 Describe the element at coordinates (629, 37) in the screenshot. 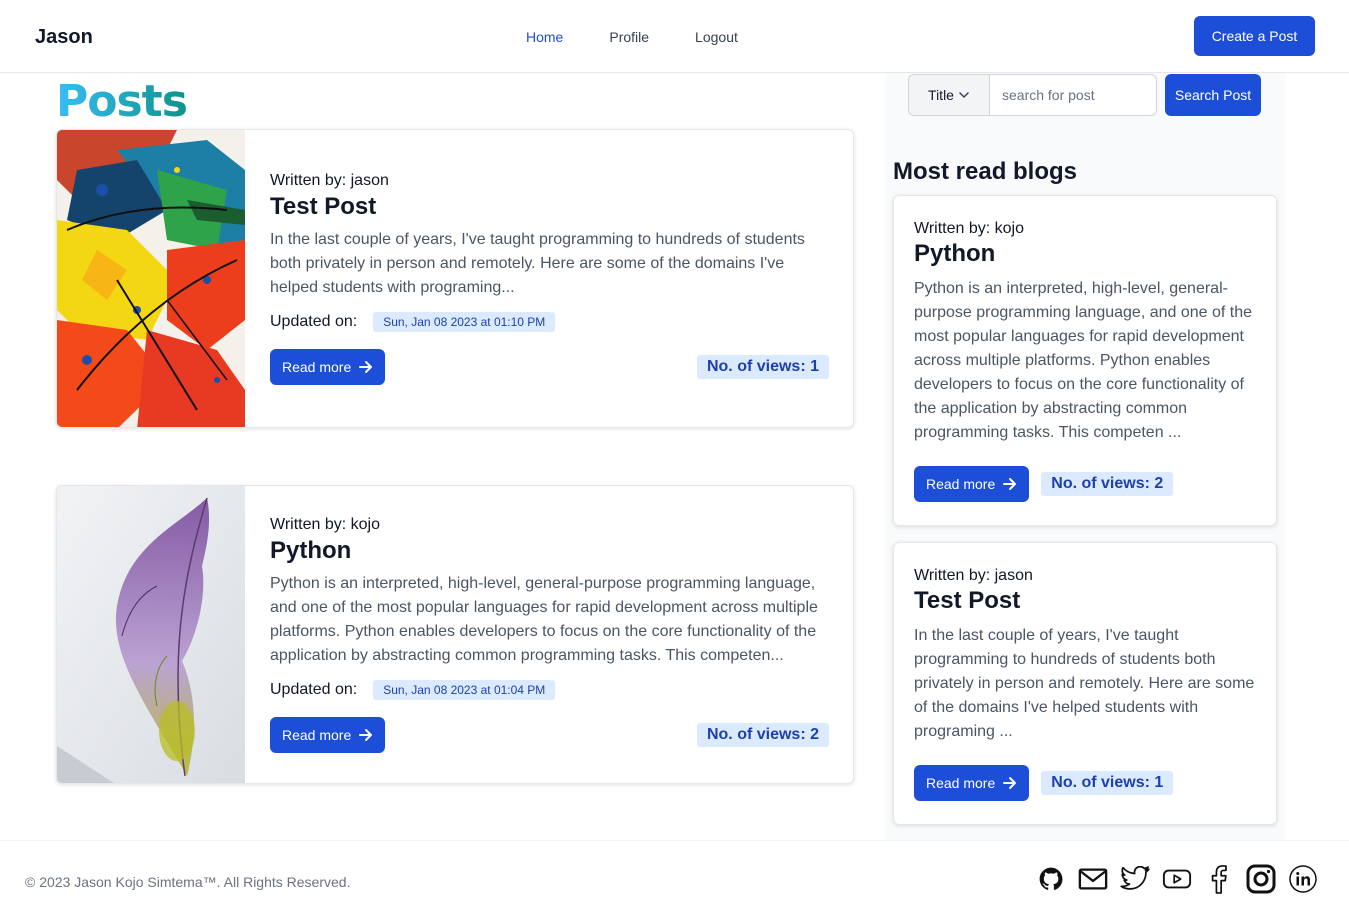

I see `nav-link-profile: Profile` at that location.